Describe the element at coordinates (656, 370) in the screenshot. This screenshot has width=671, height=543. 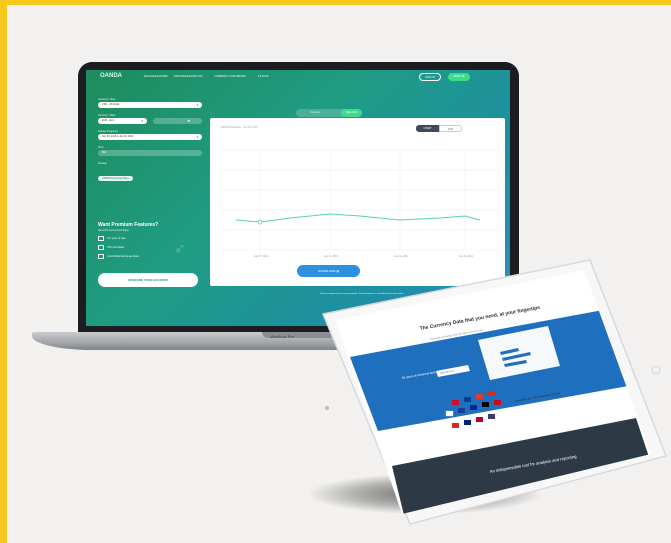
I see `tablet-home-button` at that location.